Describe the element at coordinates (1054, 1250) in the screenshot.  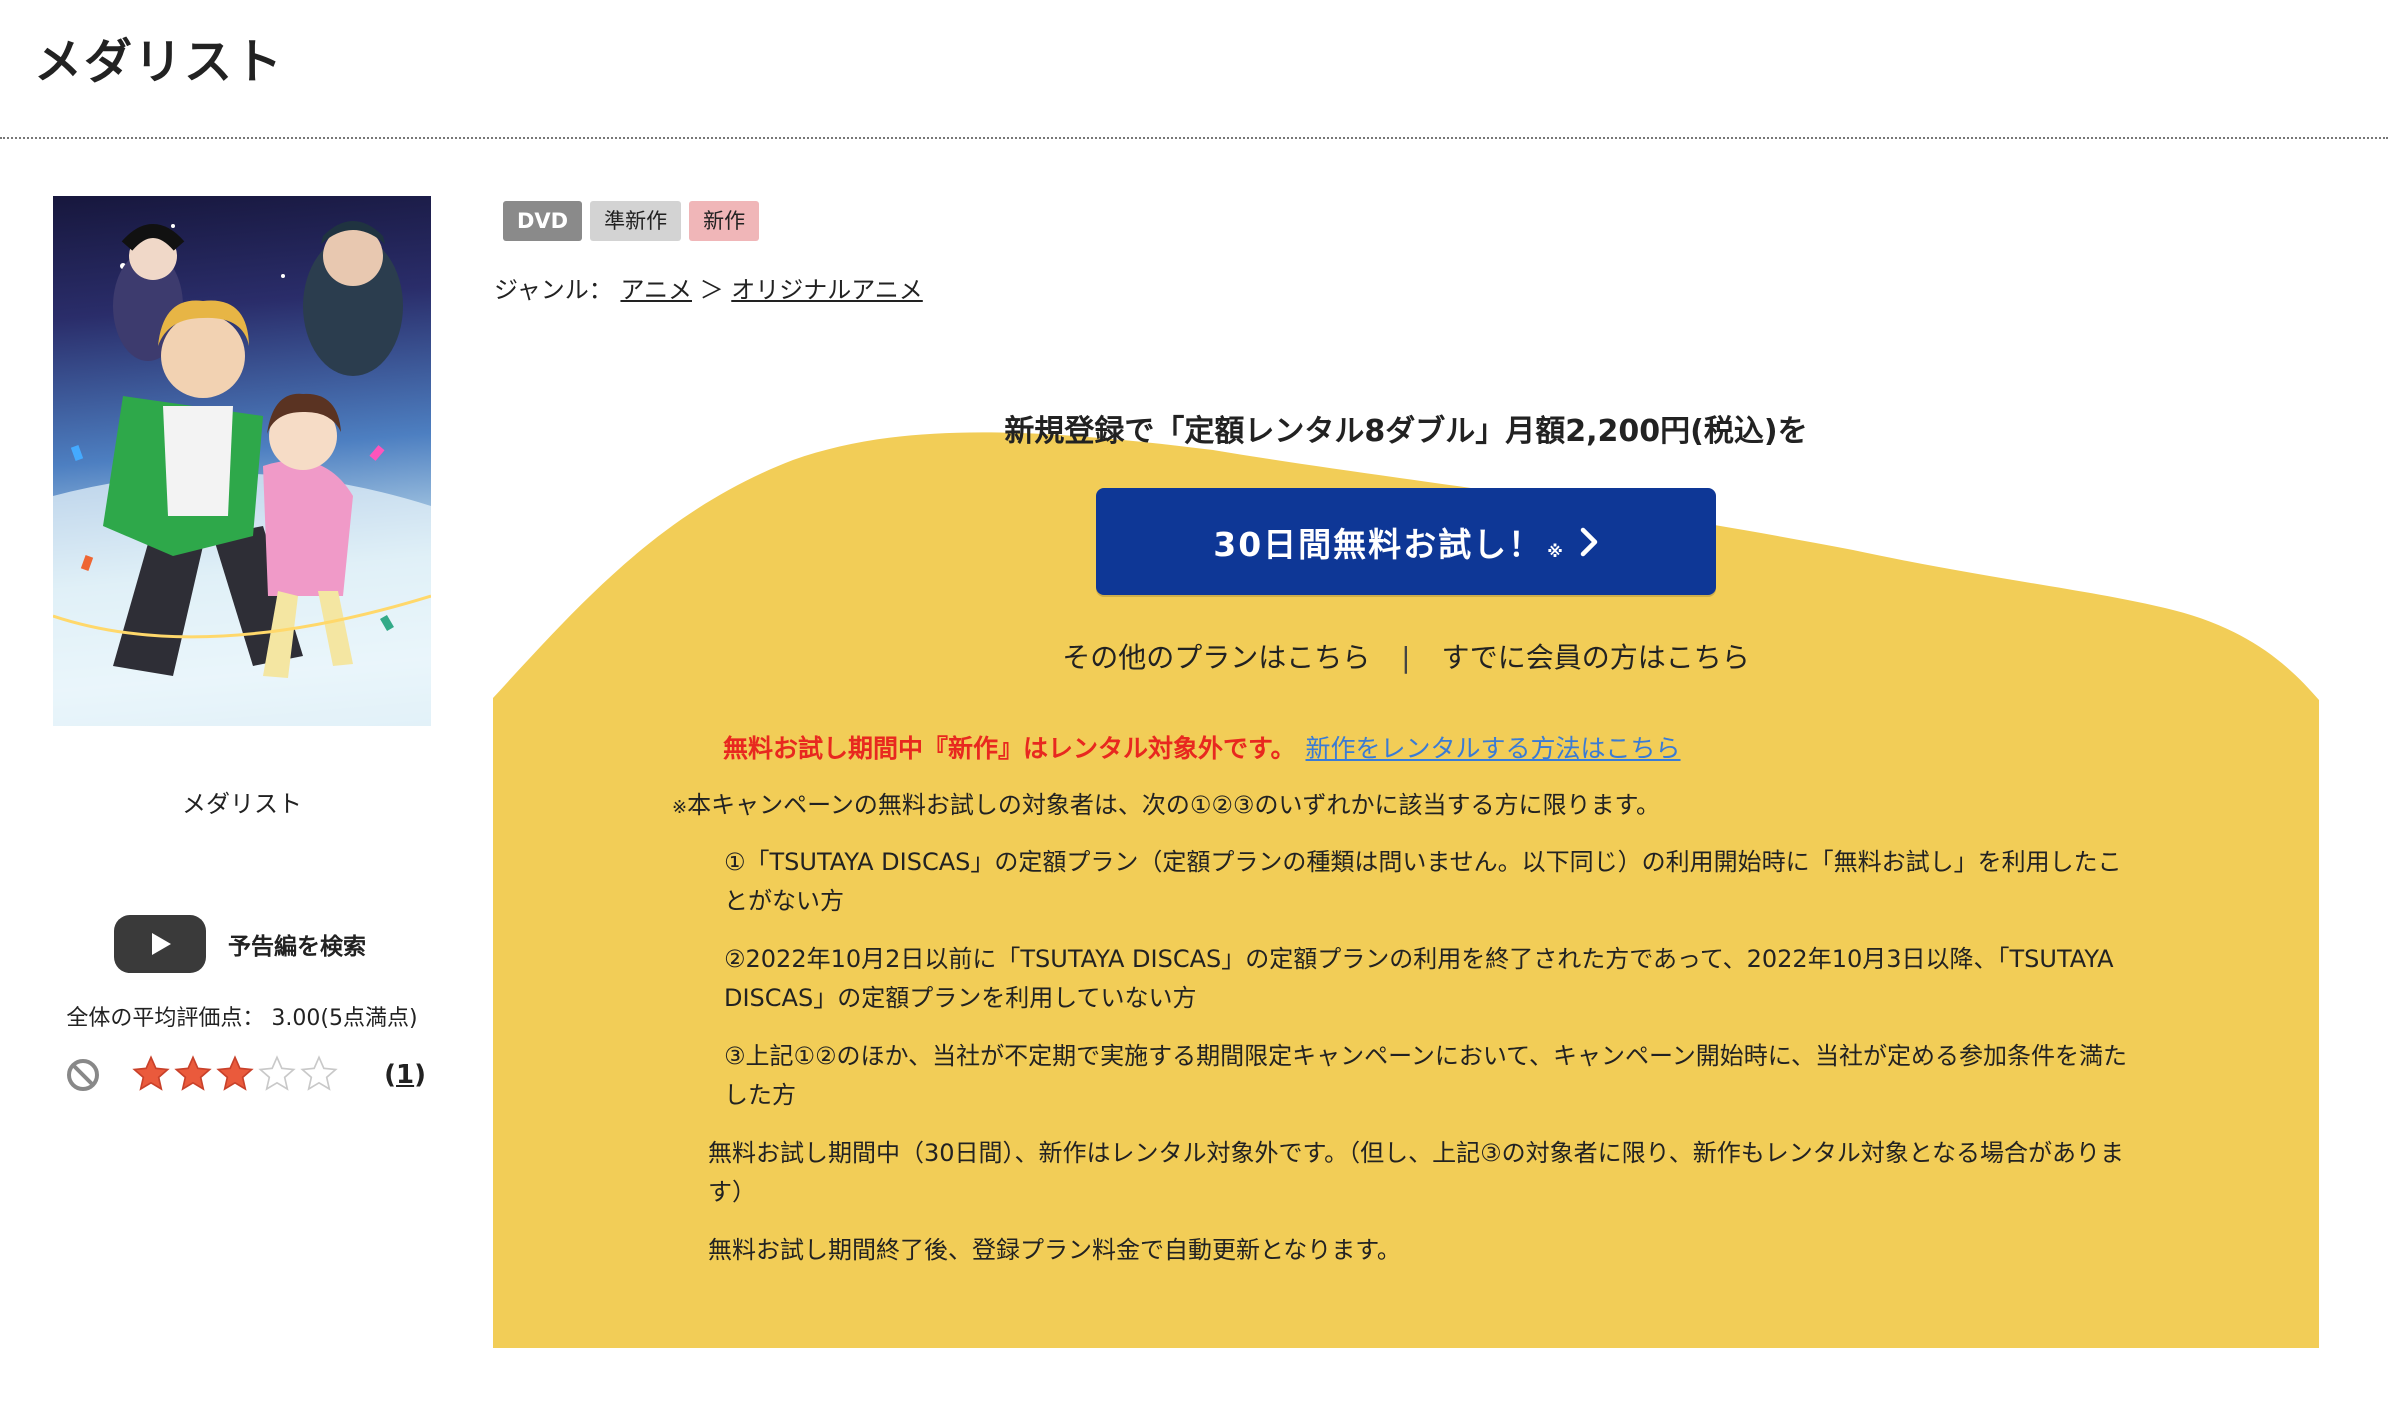
I see `terms-note-2: 無料お試し期間終了後、登録プラン料金で自動更新となります。` at that location.